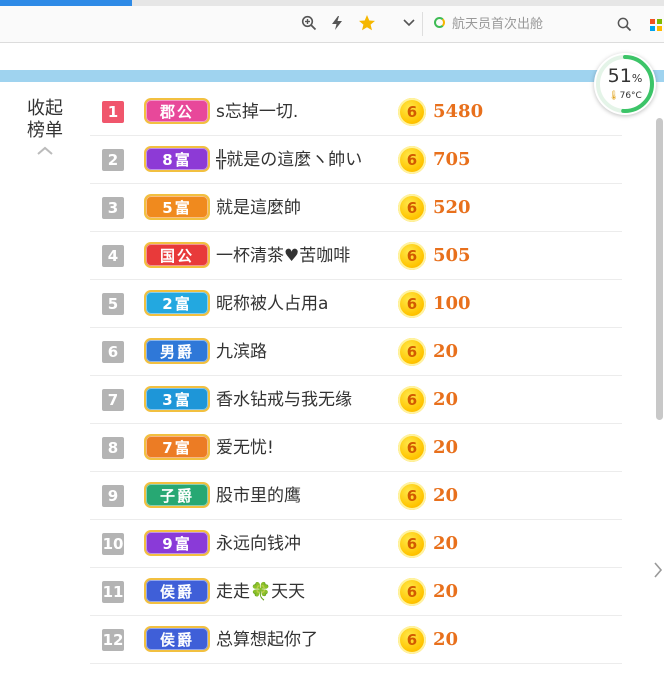  What do you see at coordinates (306, 352) in the screenshot?
I see `user-nickname: 九滨路` at bounding box center [306, 352].